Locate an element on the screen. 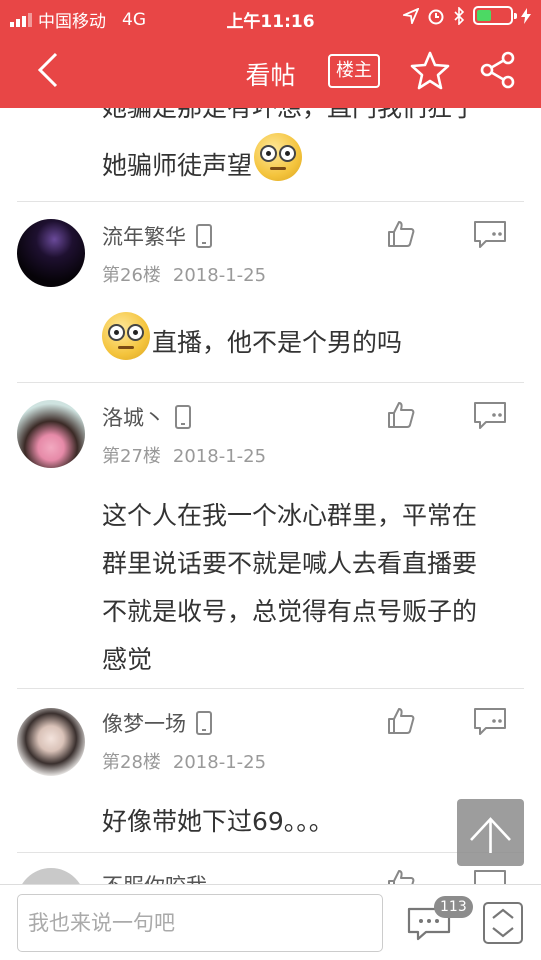 The width and height of the screenshot is (541, 960). share-icon is located at coordinates (498, 70).